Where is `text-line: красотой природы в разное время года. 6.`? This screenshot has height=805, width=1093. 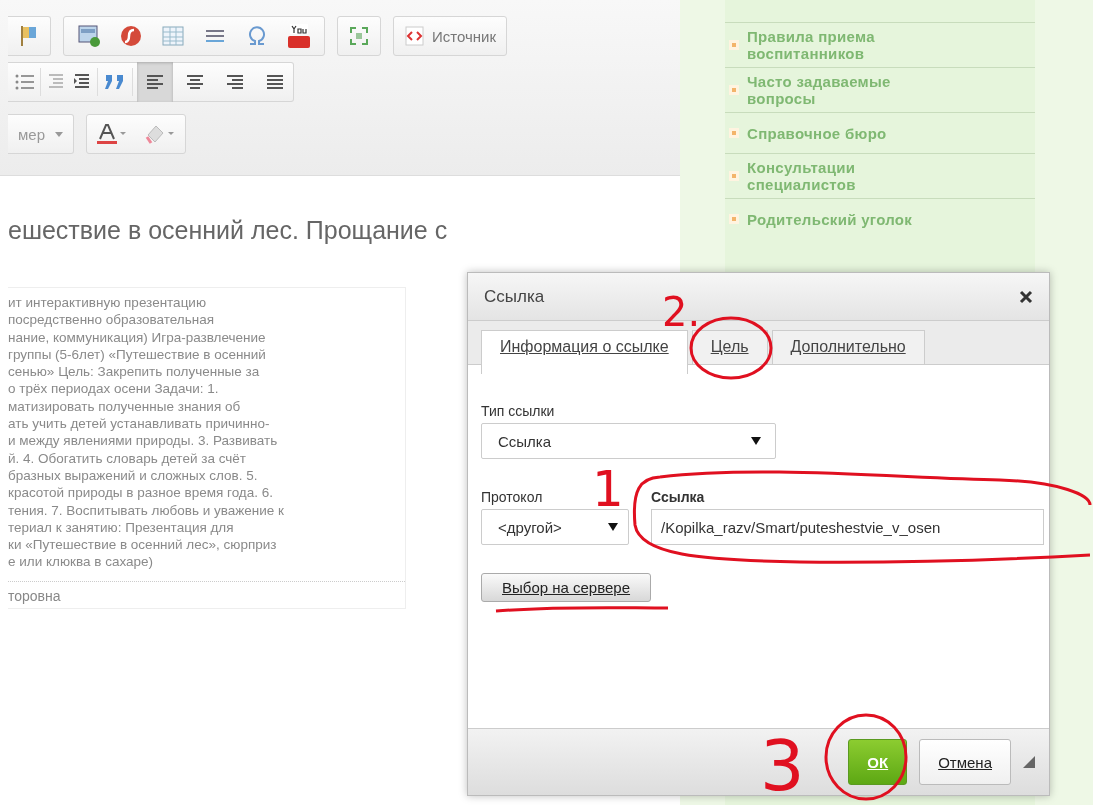 text-line: красотой природы в разное время года. 6. is located at coordinates (141, 493).